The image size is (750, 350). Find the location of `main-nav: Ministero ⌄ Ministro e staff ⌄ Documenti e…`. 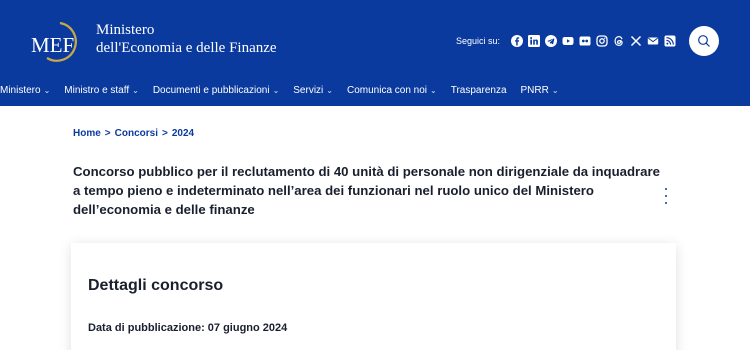

main-nav: Ministero ⌄ Ministro e staff ⌄ Documenti e… is located at coordinates (279, 90).